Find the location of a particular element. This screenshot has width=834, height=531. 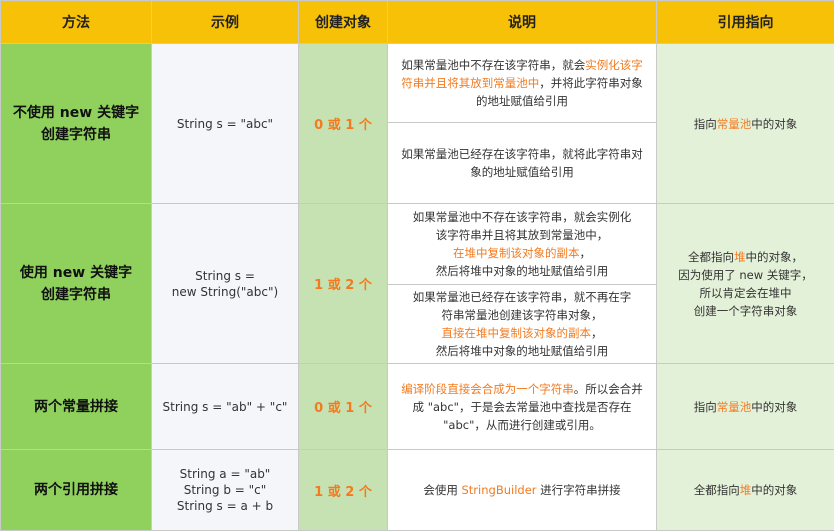

header-row: 方法 示例 创建对象 说明 引用指向 is located at coordinates (417, 22).